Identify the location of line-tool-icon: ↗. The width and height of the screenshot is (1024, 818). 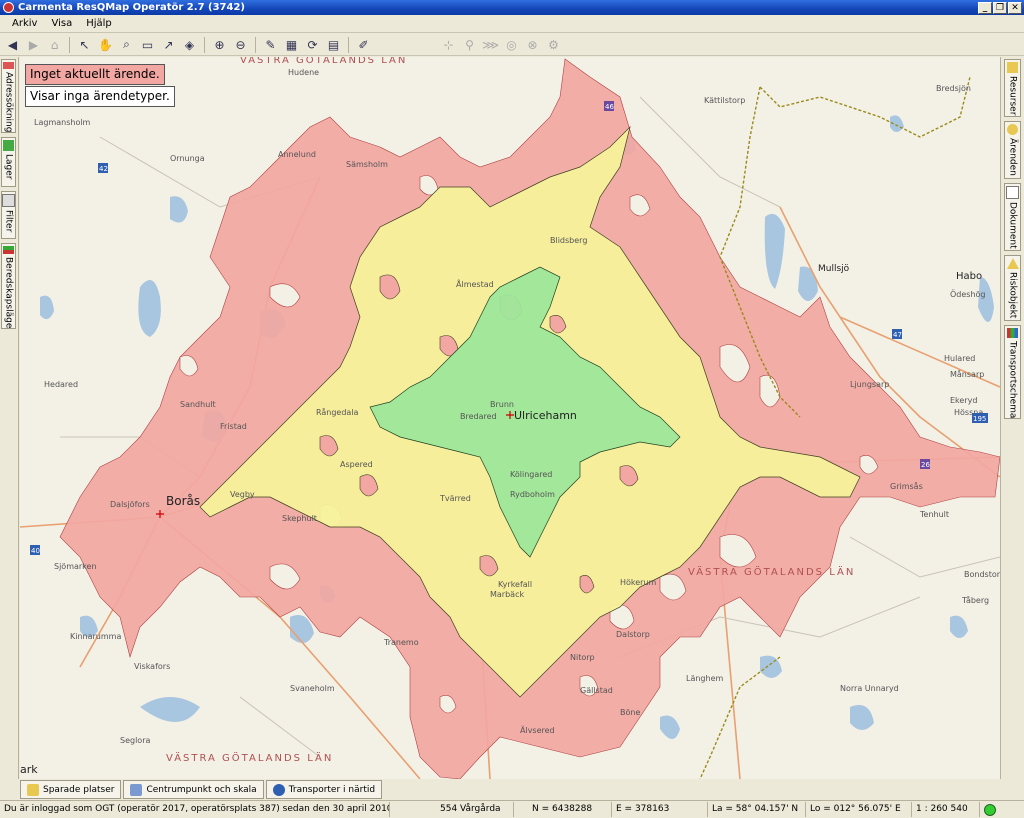
(168, 44).